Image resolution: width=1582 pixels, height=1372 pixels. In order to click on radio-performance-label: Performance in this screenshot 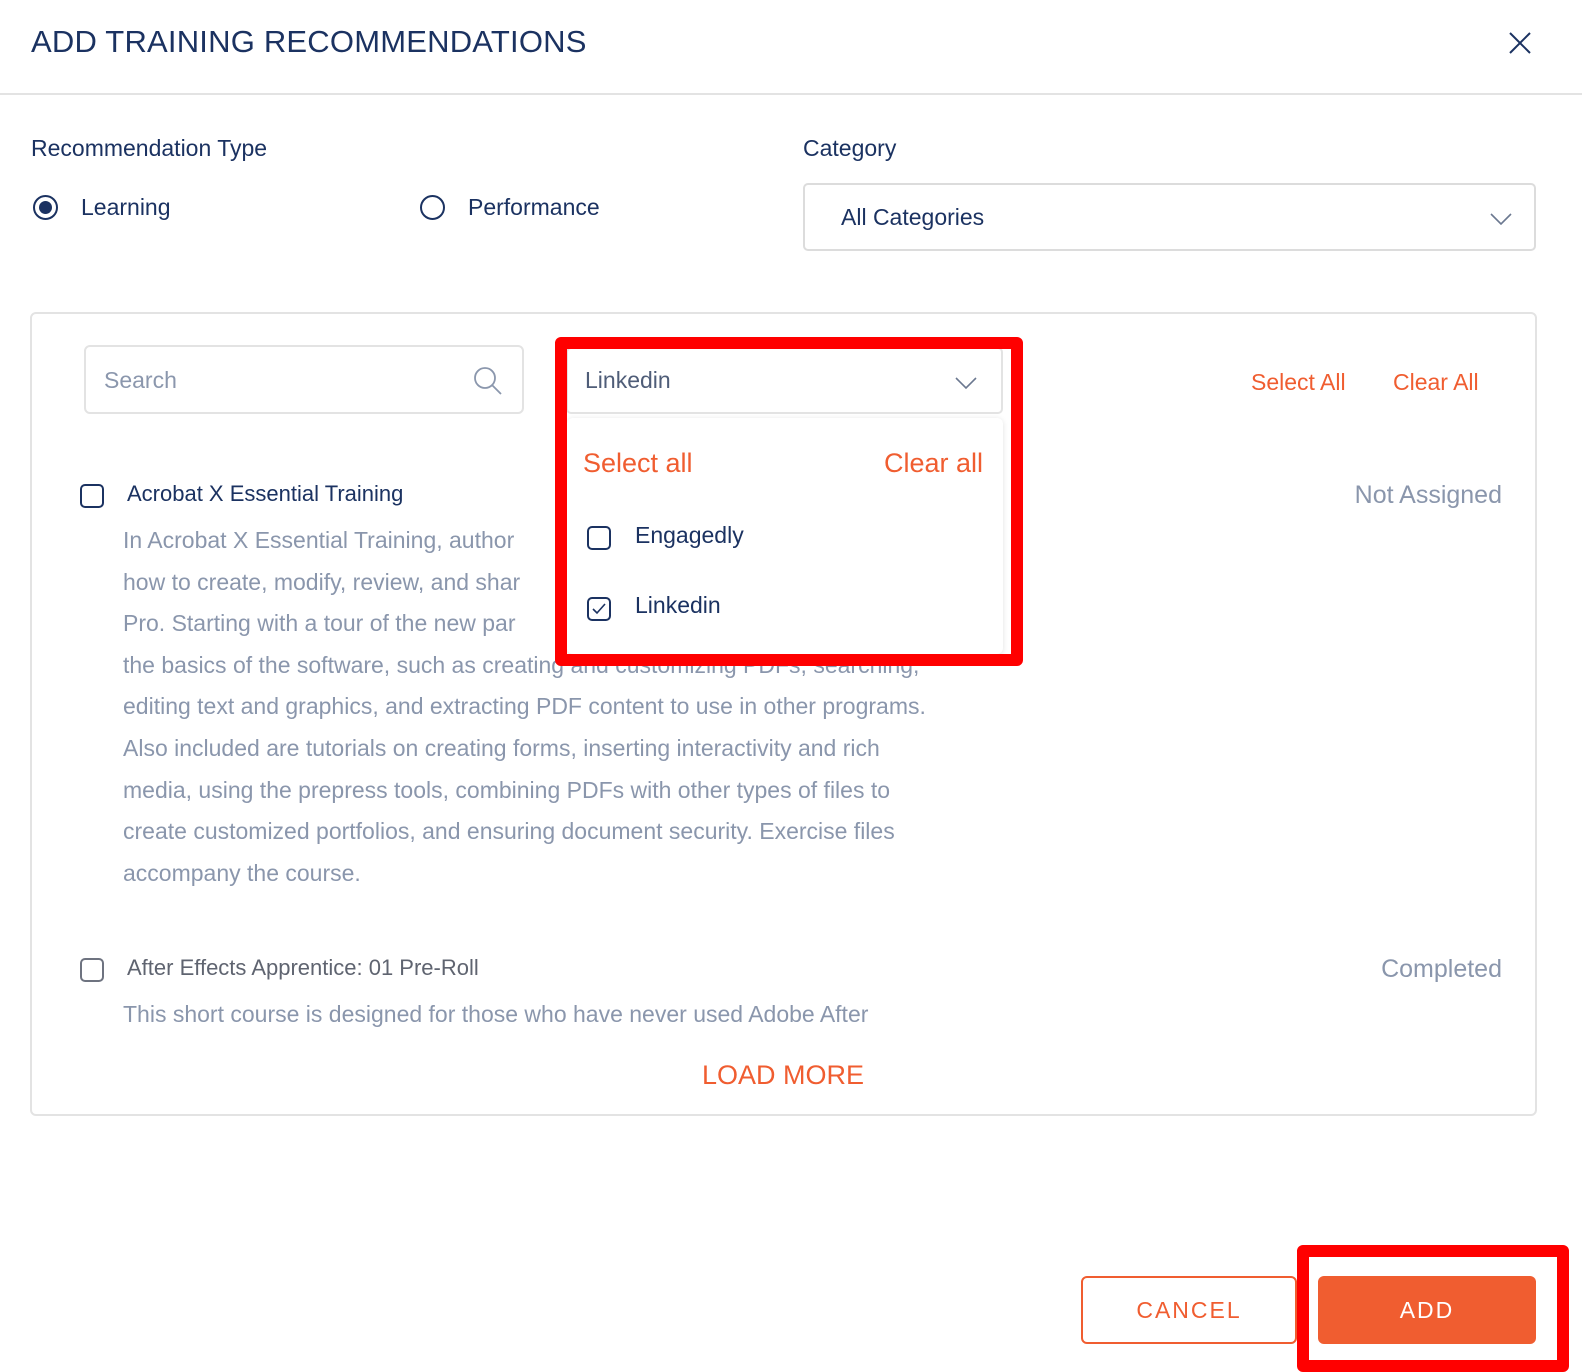, I will do `click(534, 207)`.